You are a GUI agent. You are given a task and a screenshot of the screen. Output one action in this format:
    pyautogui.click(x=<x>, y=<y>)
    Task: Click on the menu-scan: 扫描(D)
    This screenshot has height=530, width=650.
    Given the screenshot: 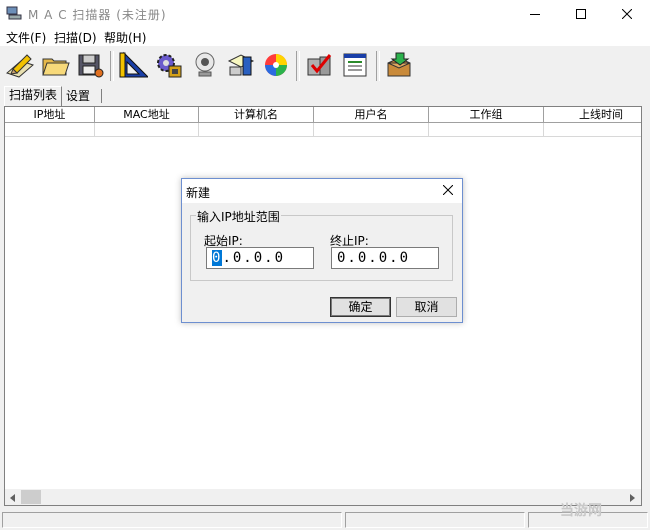 What is the action you would take?
    pyautogui.click(x=75, y=37)
    